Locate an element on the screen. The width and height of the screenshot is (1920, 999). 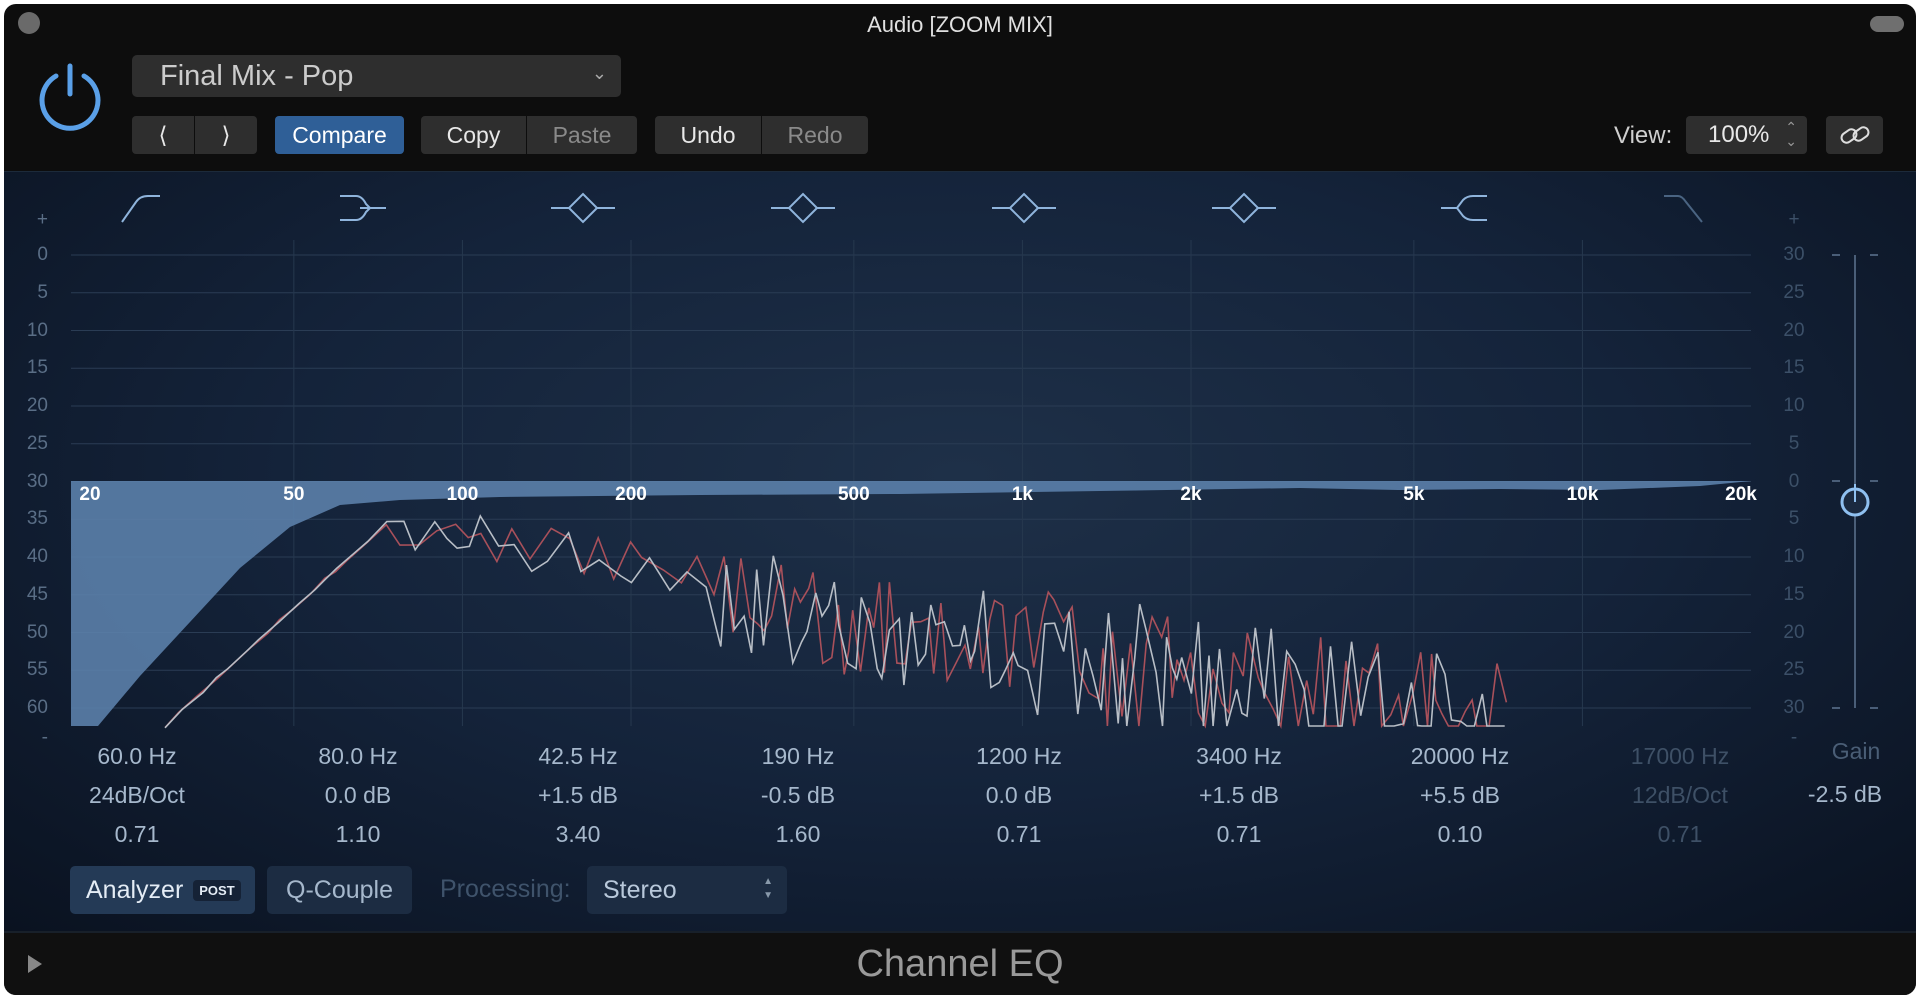
frequency-label: 2k is located at coordinates (1191, 494).